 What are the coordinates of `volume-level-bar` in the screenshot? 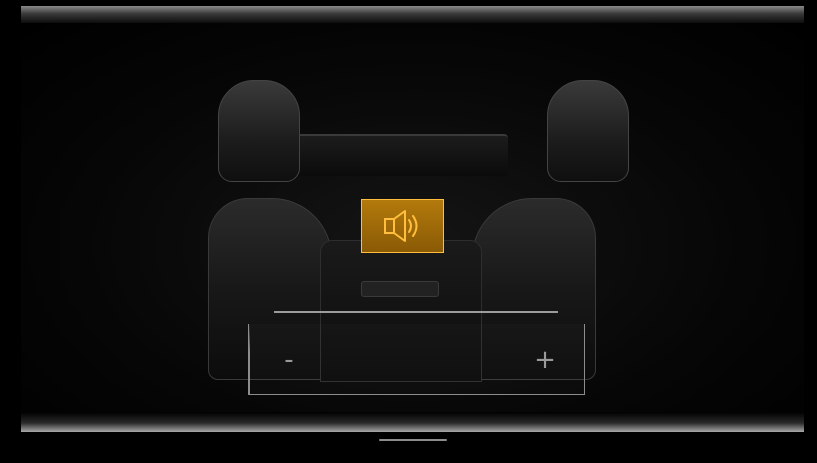 It's located at (416, 312).